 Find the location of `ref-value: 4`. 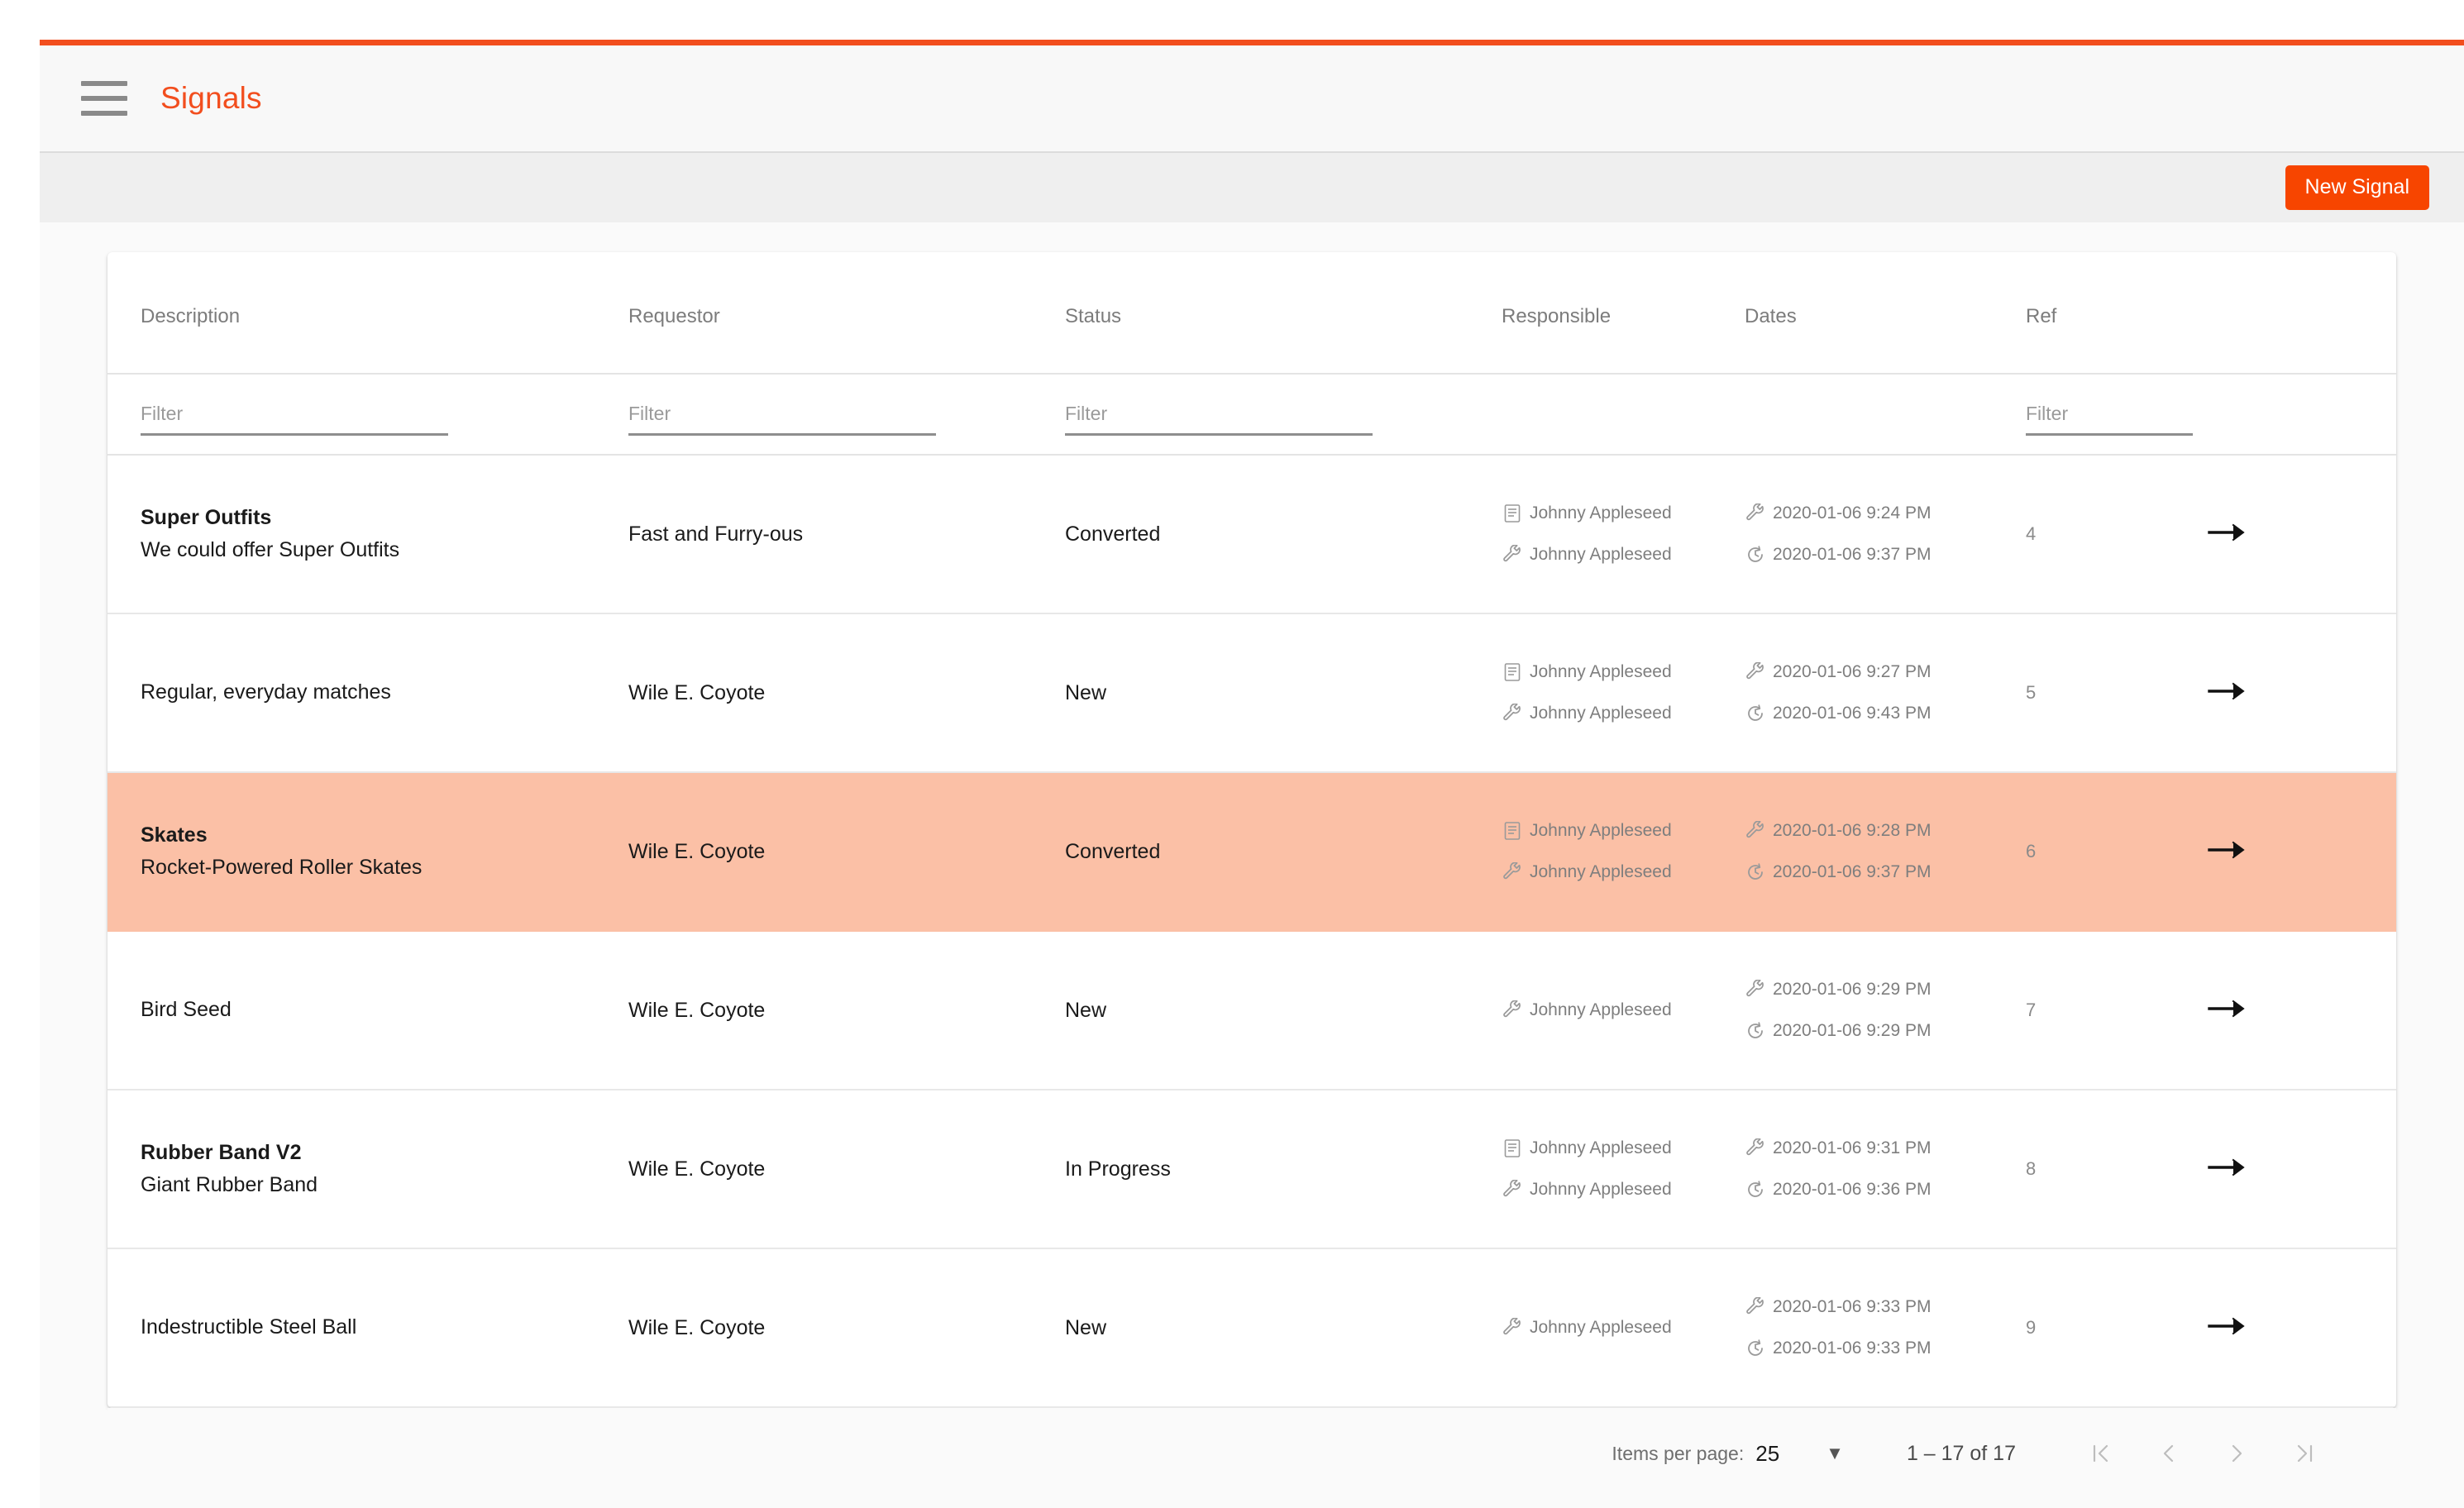

ref-value: 4 is located at coordinates (2031, 533).